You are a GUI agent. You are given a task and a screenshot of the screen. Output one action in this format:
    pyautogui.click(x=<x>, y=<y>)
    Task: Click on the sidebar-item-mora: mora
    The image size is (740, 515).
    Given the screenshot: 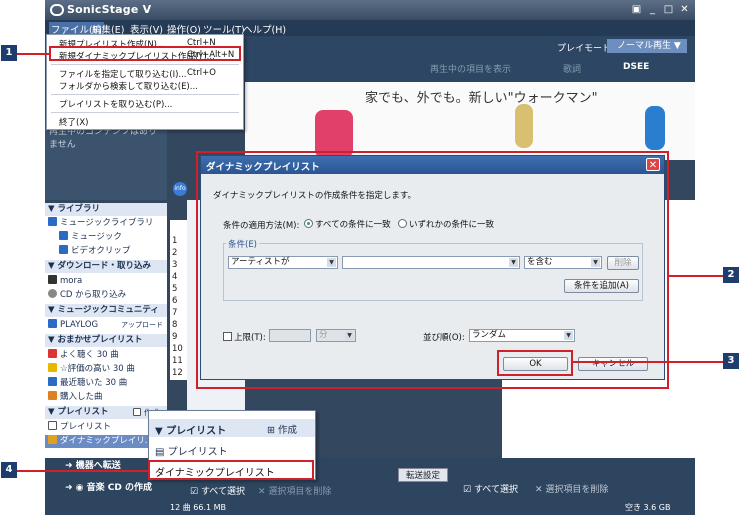 What is the action you would take?
    pyautogui.click(x=65, y=281)
    